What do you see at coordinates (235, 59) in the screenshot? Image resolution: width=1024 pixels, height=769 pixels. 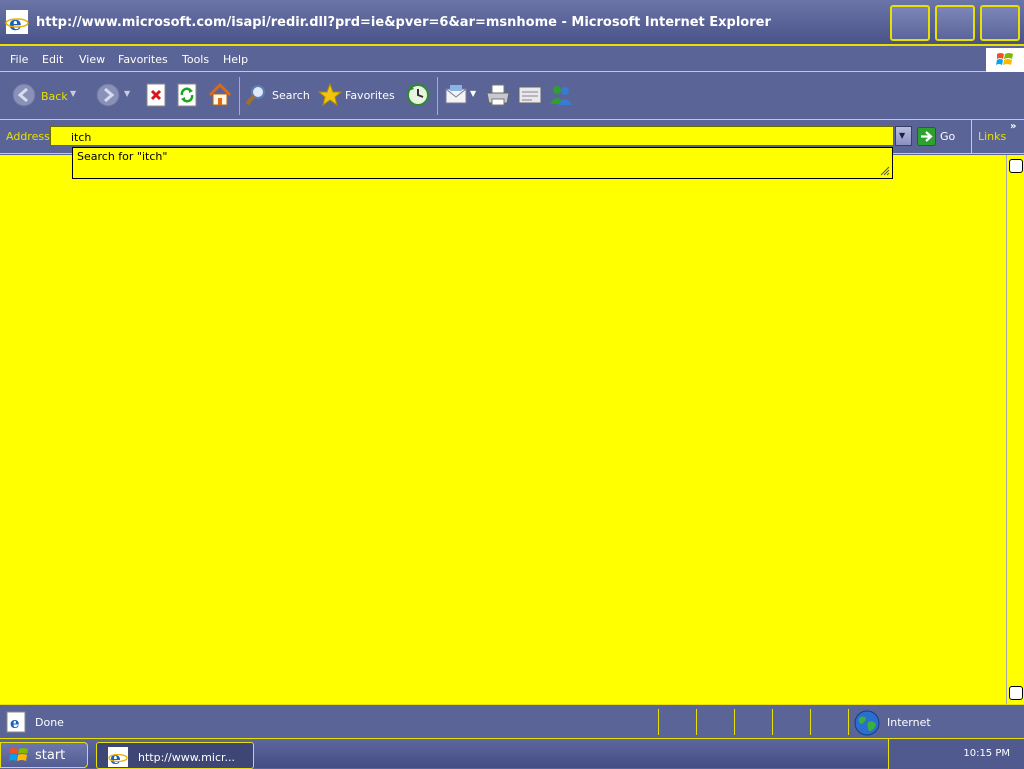 I see `menu-help: Help` at bounding box center [235, 59].